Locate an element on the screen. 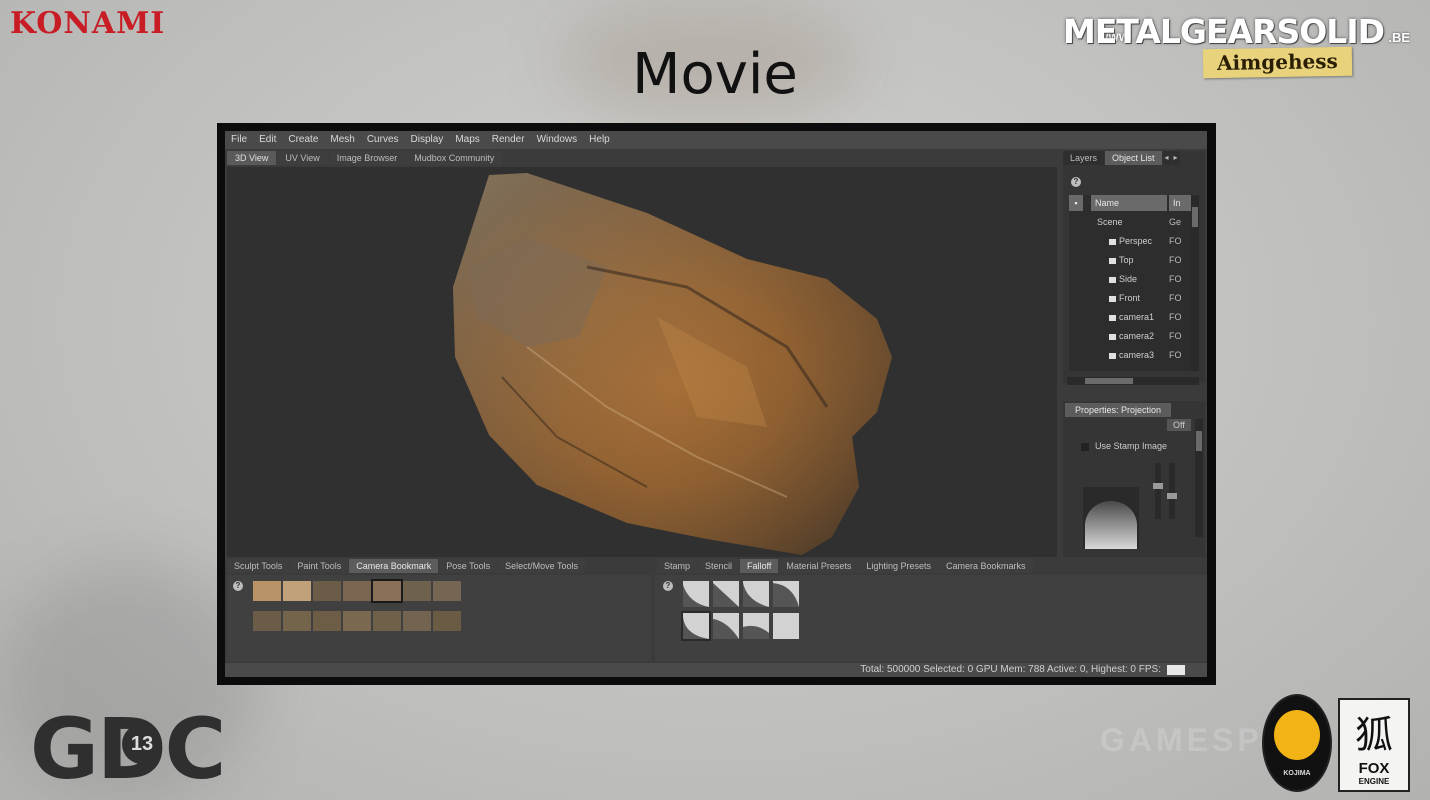  tab-paint-tools: Paint Tools is located at coordinates (319, 566).